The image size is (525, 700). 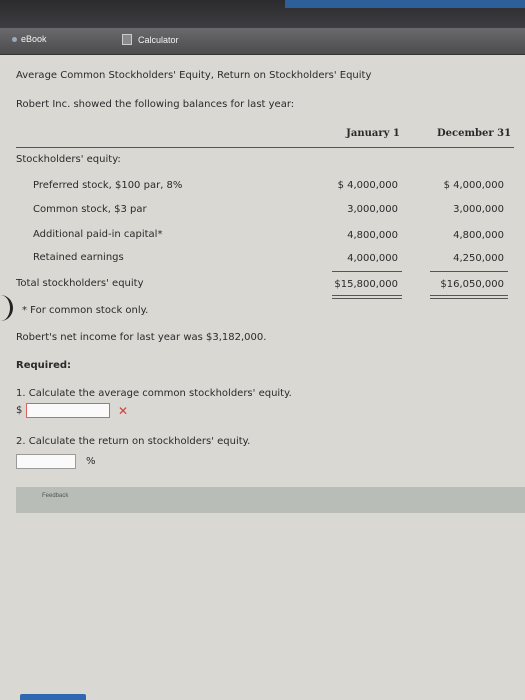 What do you see at coordinates (366, 284) in the screenshot?
I see `cell-total-jan: $15,800,000` at bounding box center [366, 284].